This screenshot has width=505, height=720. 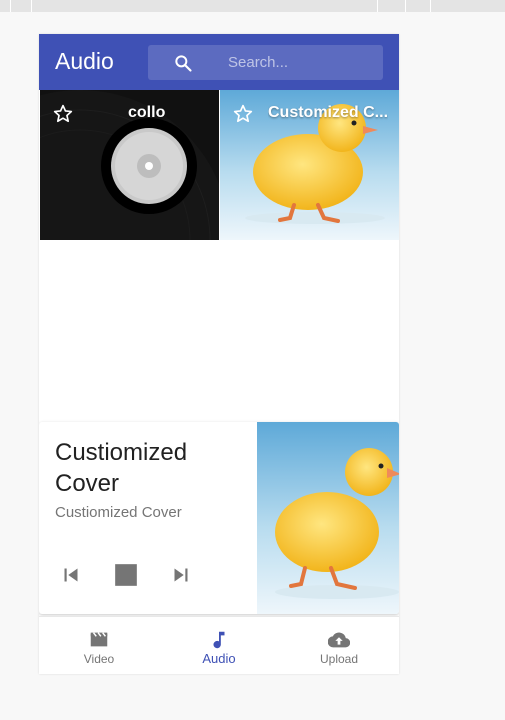 What do you see at coordinates (219, 658) in the screenshot?
I see `nav-label: Audio` at bounding box center [219, 658].